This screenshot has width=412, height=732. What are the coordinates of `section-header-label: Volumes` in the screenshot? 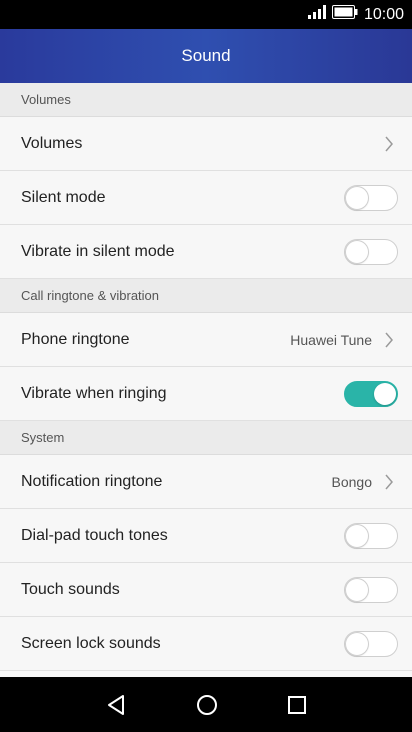 It's located at (46, 99).